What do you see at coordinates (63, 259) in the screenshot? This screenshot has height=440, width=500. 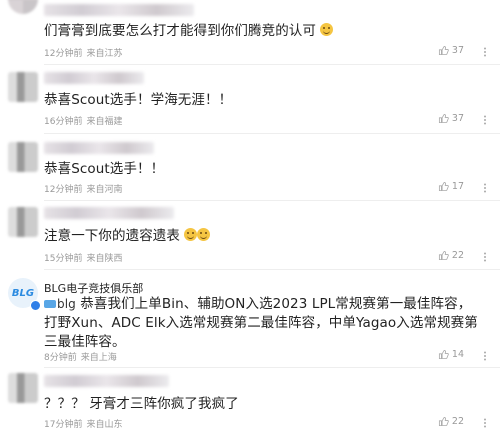 I see `comment-time: 15分钟前` at bounding box center [63, 259].